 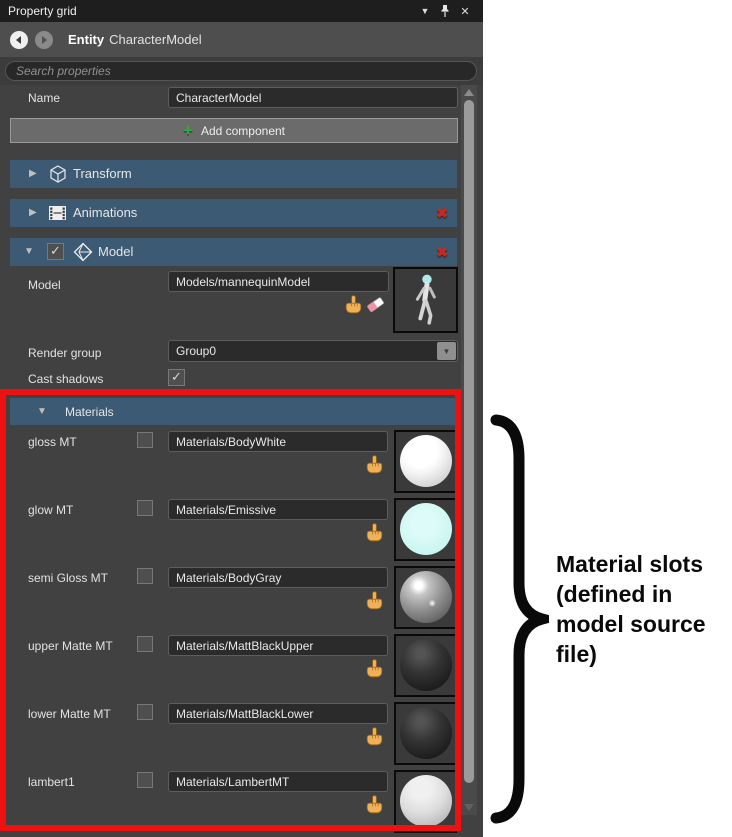 What do you see at coordinates (375, 307) in the screenshot?
I see `eraser-icon` at bounding box center [375, 307].